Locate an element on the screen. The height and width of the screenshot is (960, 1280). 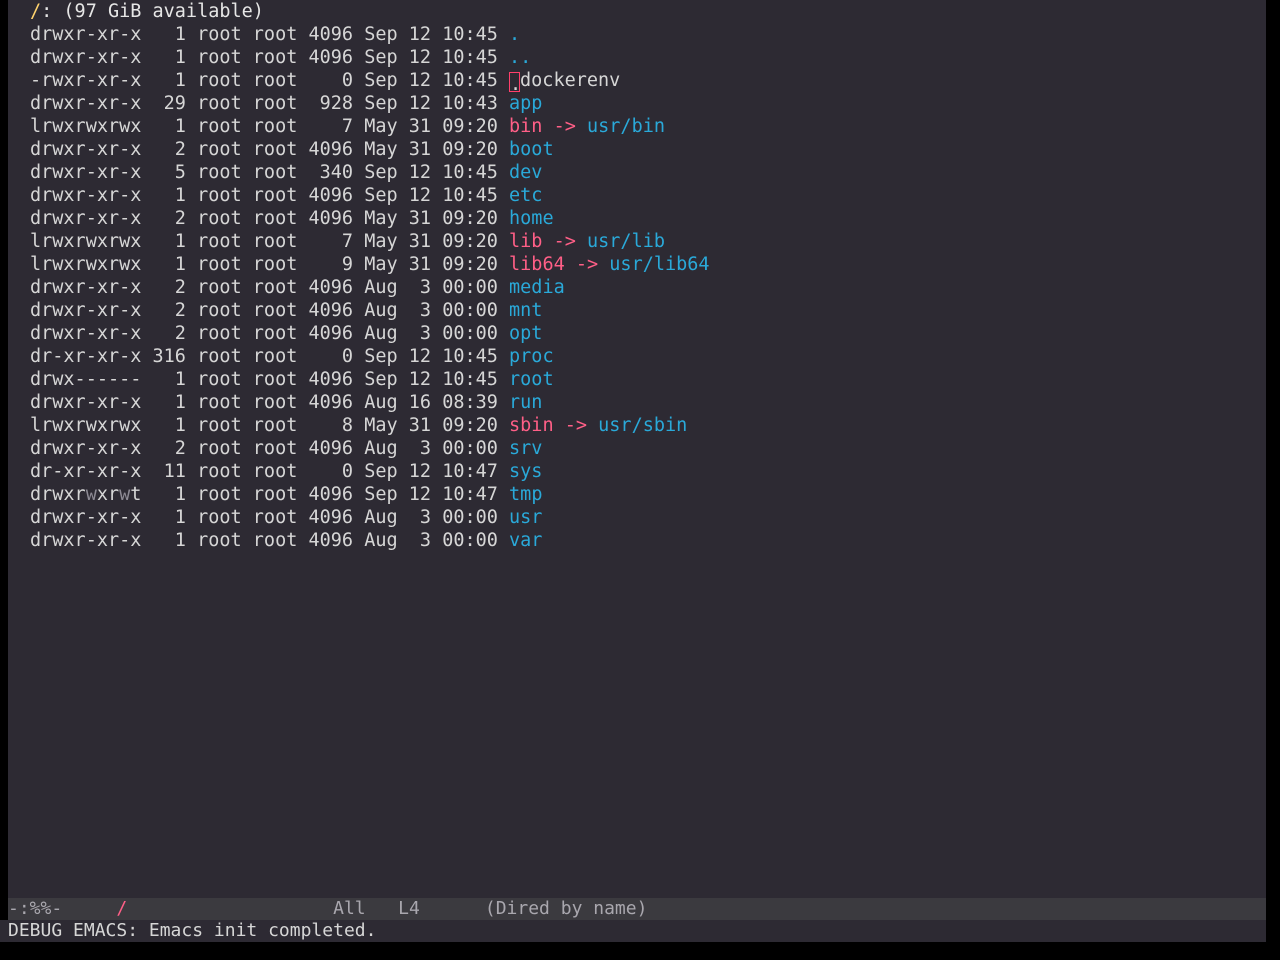
minibuffer-message: DEBUG EMACS: Emacs init completed. is located at coordinates (192, 930).